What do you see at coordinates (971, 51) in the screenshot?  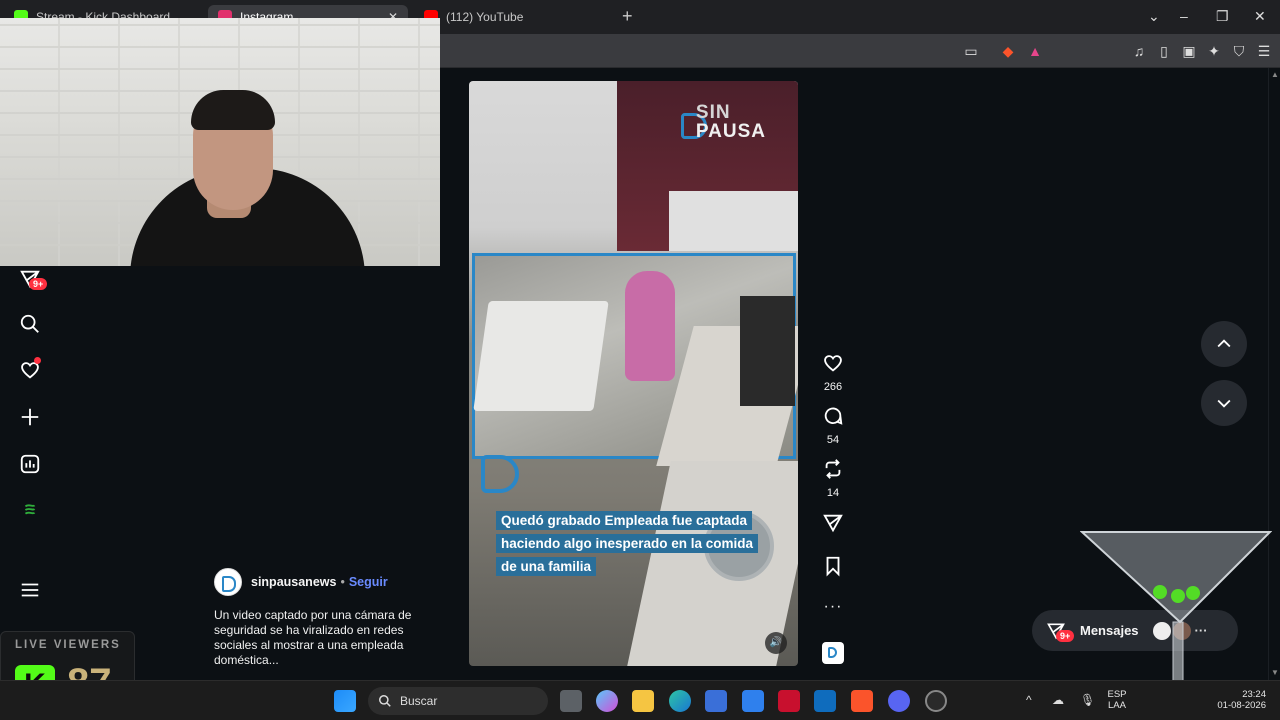 I see `cast-icon: ▭` at bounding box center [971, 51].